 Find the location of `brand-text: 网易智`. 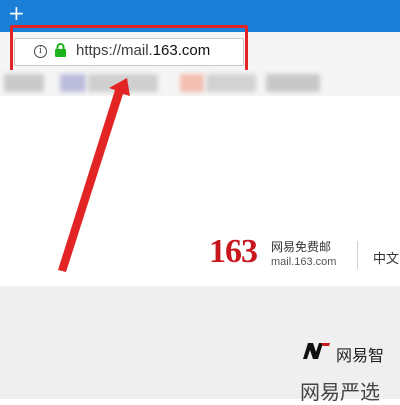

brand-text: 网易智 is located at coordinates (360, 355).